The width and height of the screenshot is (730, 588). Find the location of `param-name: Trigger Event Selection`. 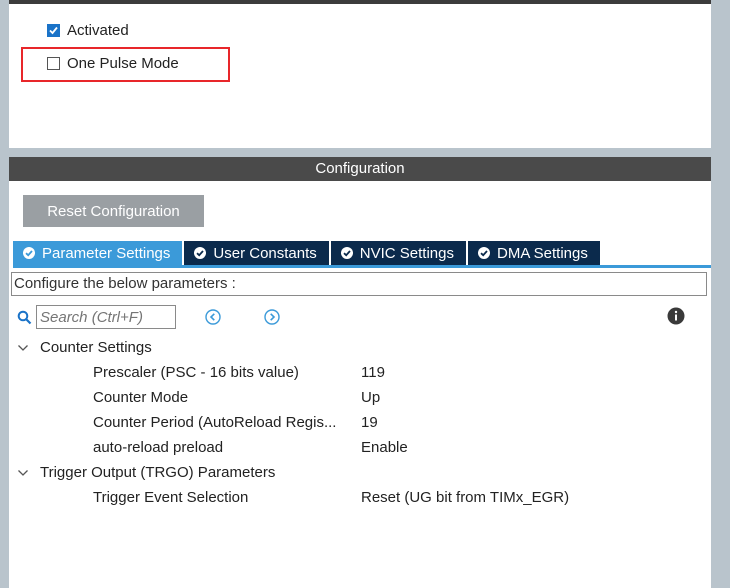

param-name: Trigger Event Selection is located at coordinates (171, 497).